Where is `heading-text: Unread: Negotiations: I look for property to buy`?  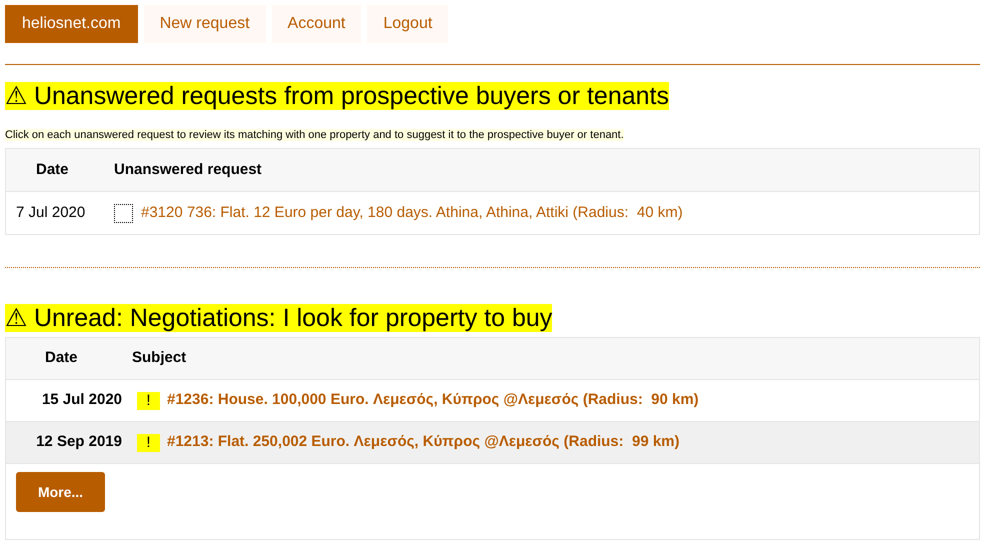 heading-text: Unread: Negotiations: I look for property to buy is located at coordinates (292, 318).